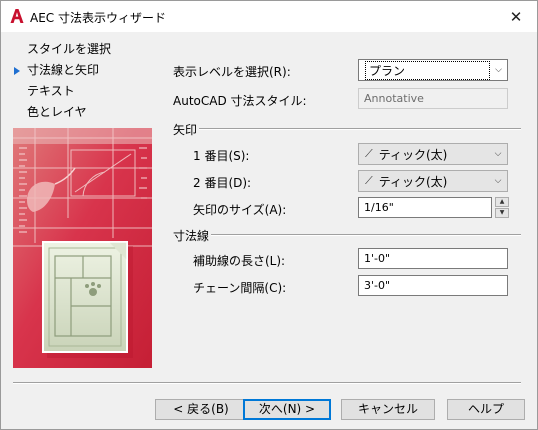 Image resolution: width=538 pixels, height=430 pixels. I want to click on arrow-size-value: 1/16", so click(379, 207).